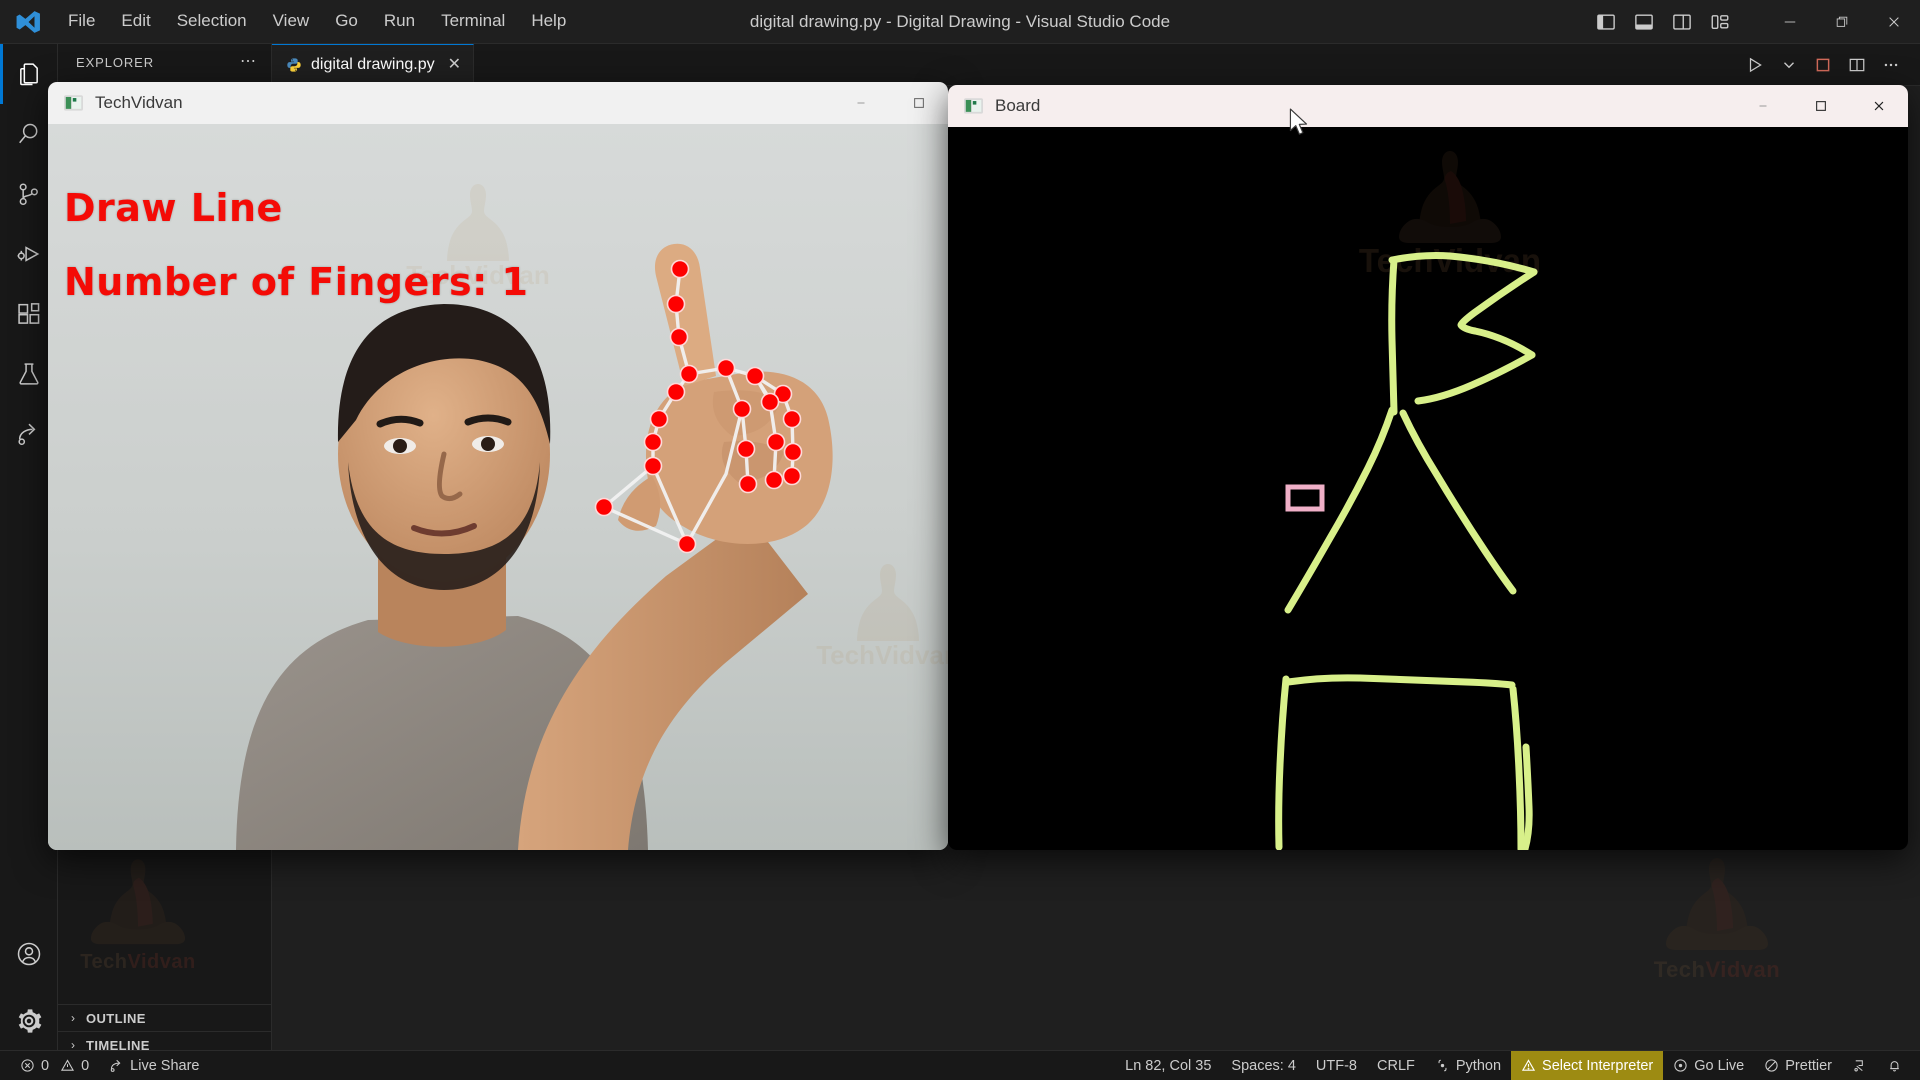  Describe the element at coordinates (173, 208) in the screenshot. I see `camera-mode-text: Draw Line` at that location.